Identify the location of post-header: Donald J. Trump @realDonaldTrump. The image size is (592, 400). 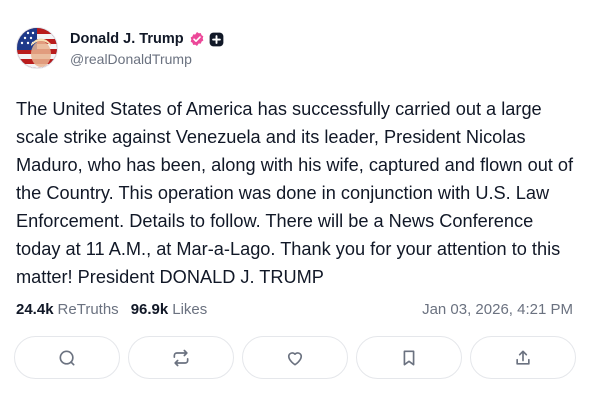
(120, 48).